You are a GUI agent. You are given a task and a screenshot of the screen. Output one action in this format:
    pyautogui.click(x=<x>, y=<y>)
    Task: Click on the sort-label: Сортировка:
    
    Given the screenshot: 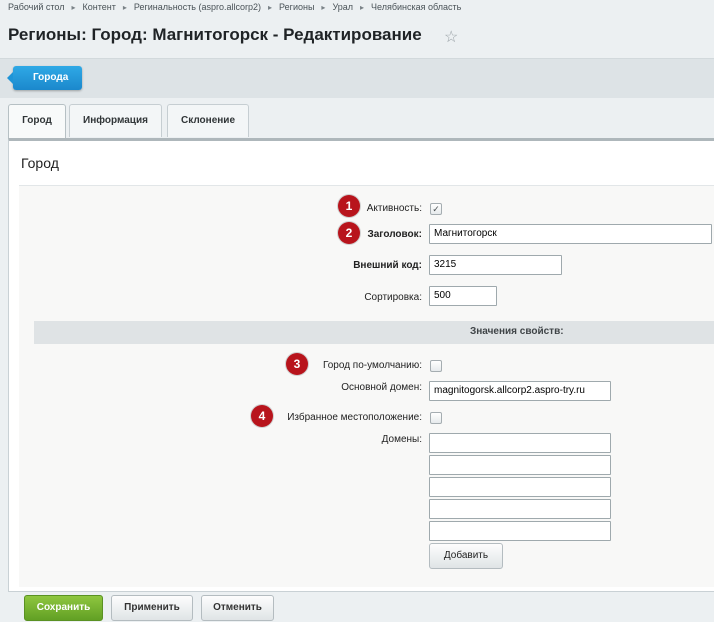 What is the action you would take?
    pyautogui.click(x=393, y=297)
    